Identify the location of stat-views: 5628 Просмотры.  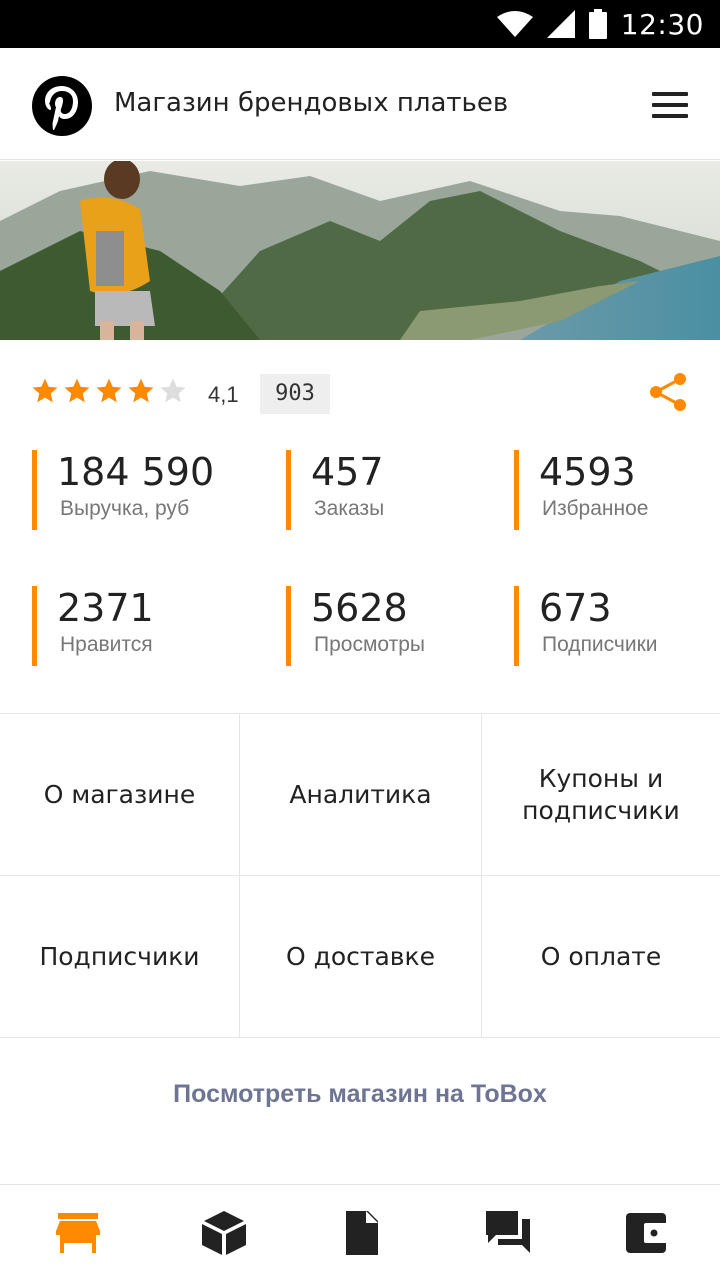
(355, 626).